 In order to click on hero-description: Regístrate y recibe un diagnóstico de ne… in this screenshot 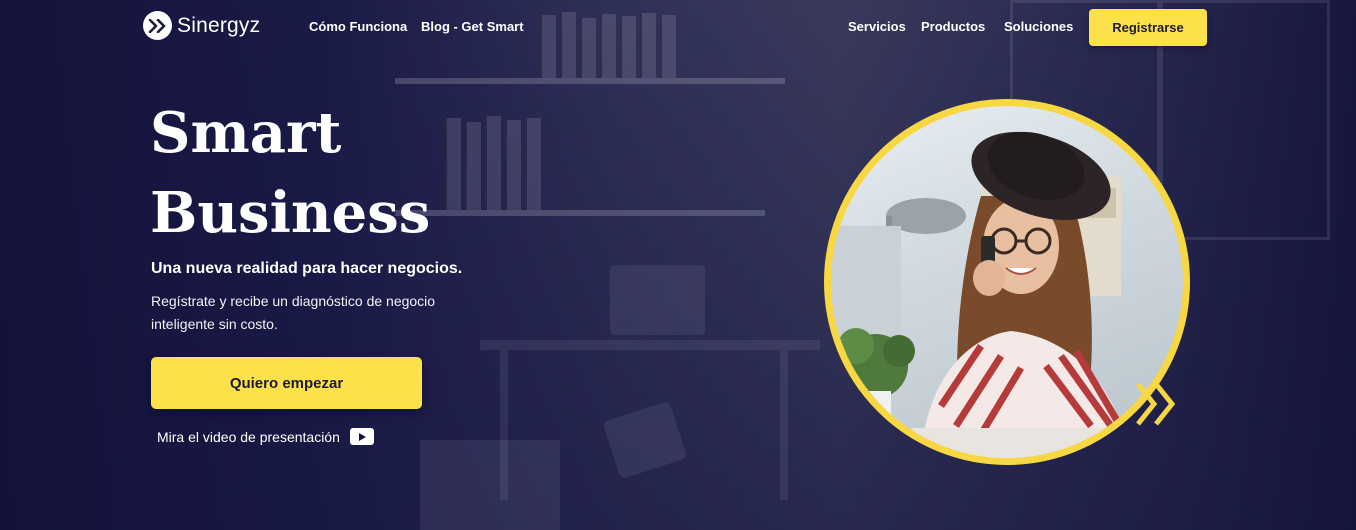, I will do `click(293, 312)`.